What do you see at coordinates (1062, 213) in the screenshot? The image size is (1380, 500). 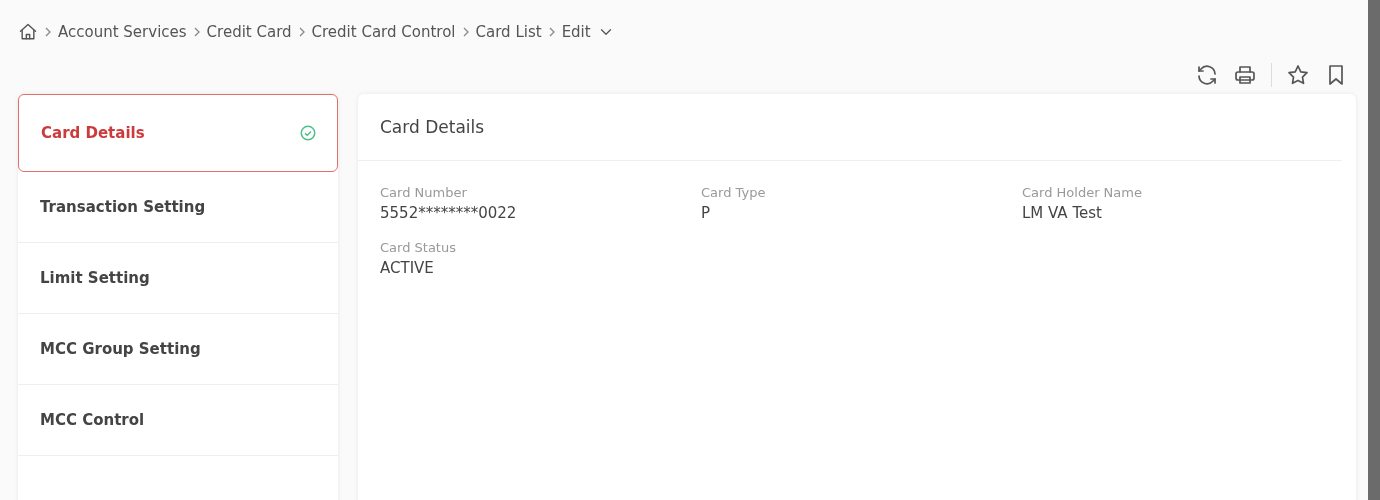 I see `field-value: LM VA Test` at bounding box center [1062, 213].